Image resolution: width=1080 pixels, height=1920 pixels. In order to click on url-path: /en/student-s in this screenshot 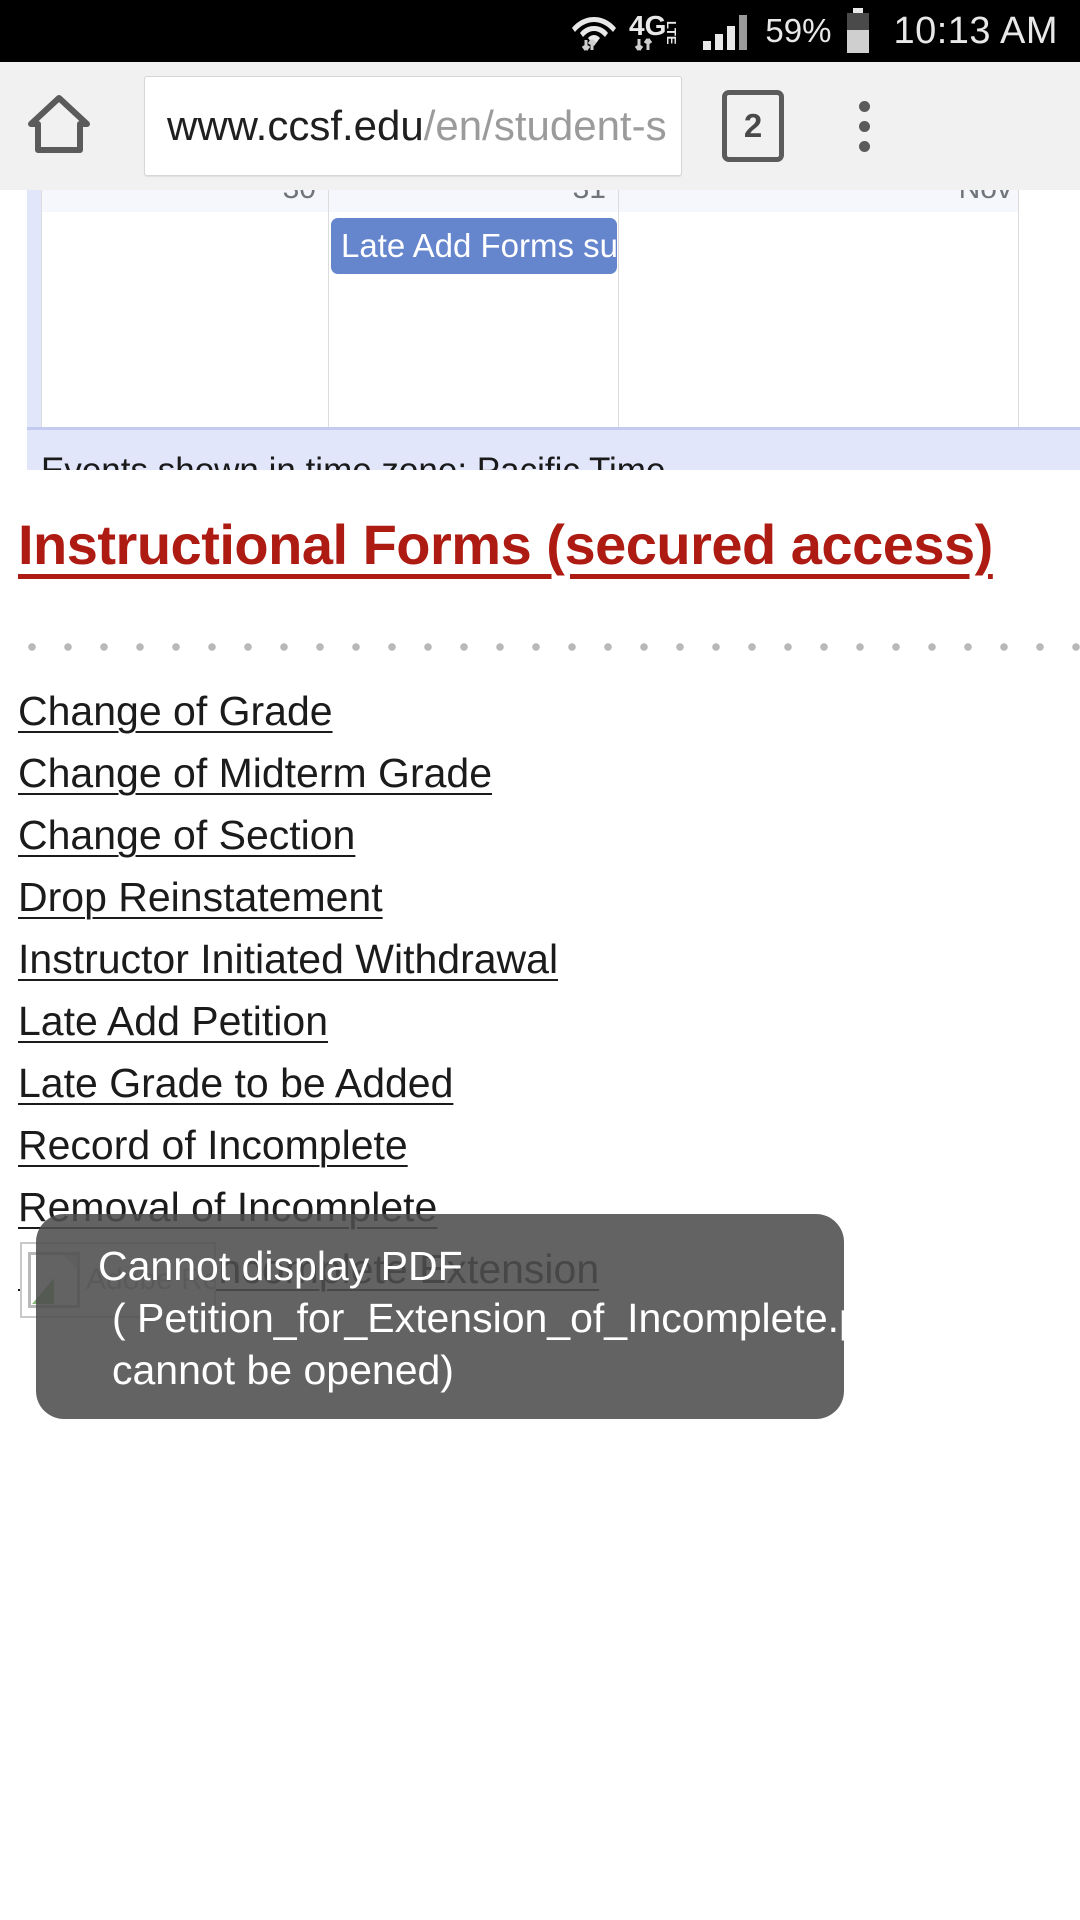, I will do `click(545, 125)`.